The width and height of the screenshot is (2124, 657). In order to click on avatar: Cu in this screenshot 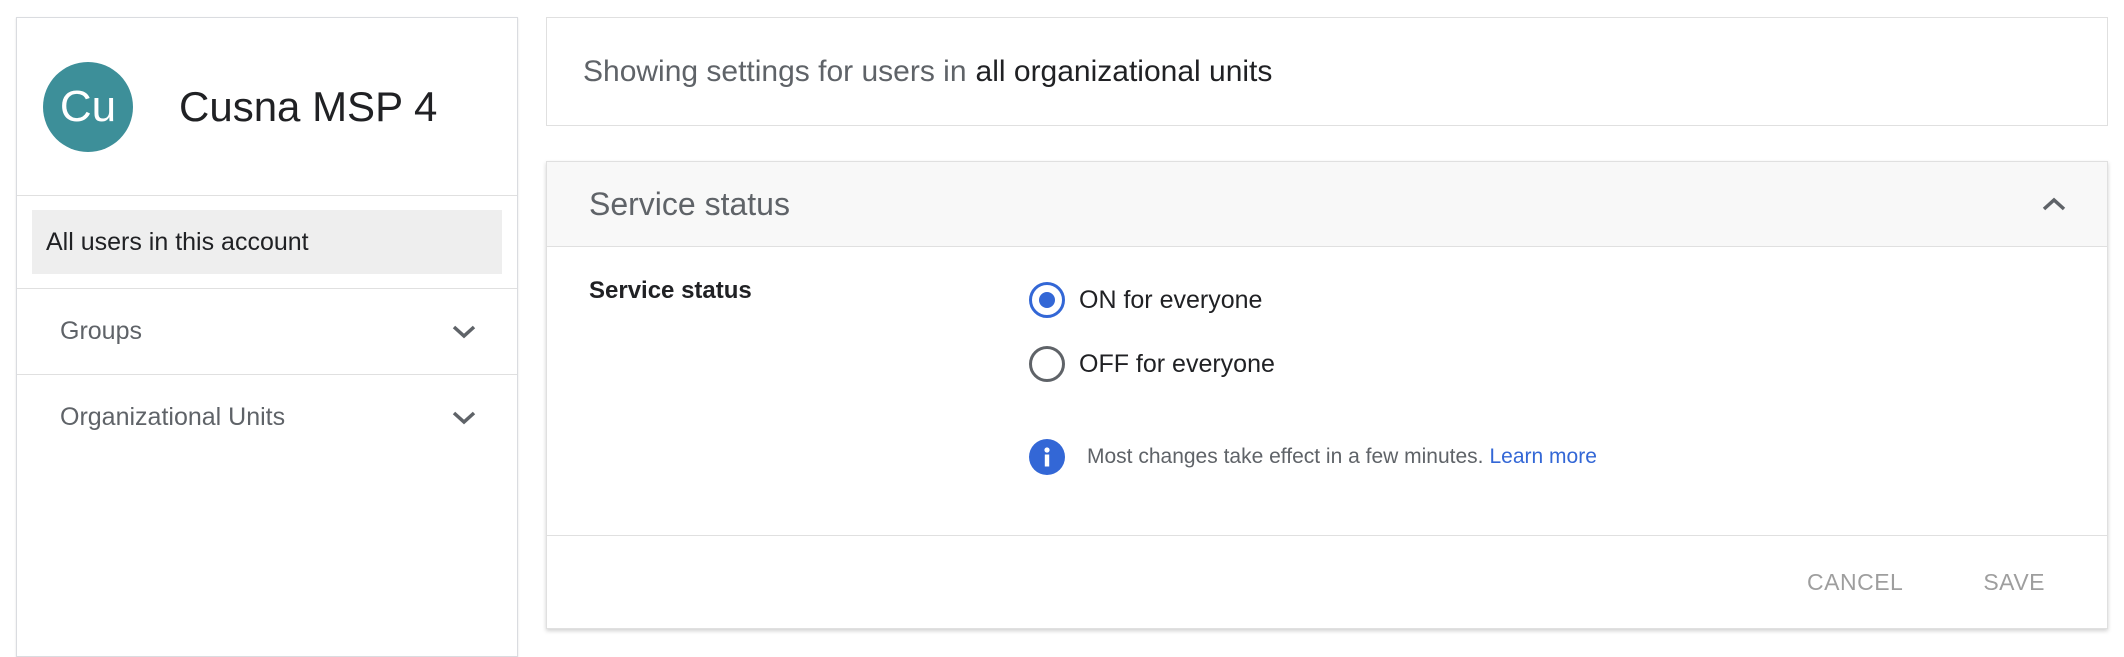, I will do `click(88, 106)`.